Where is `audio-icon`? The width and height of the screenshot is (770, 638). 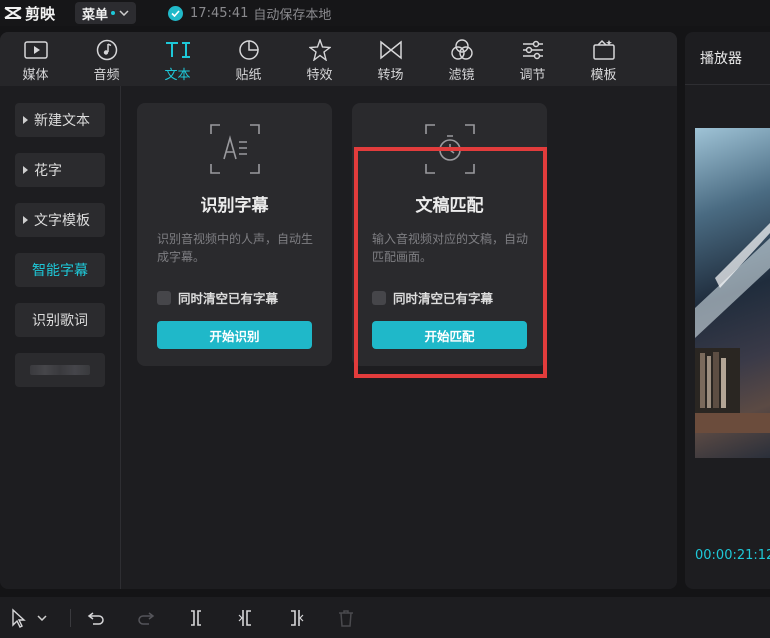
audio-icon is located at coordinates (106, 49).